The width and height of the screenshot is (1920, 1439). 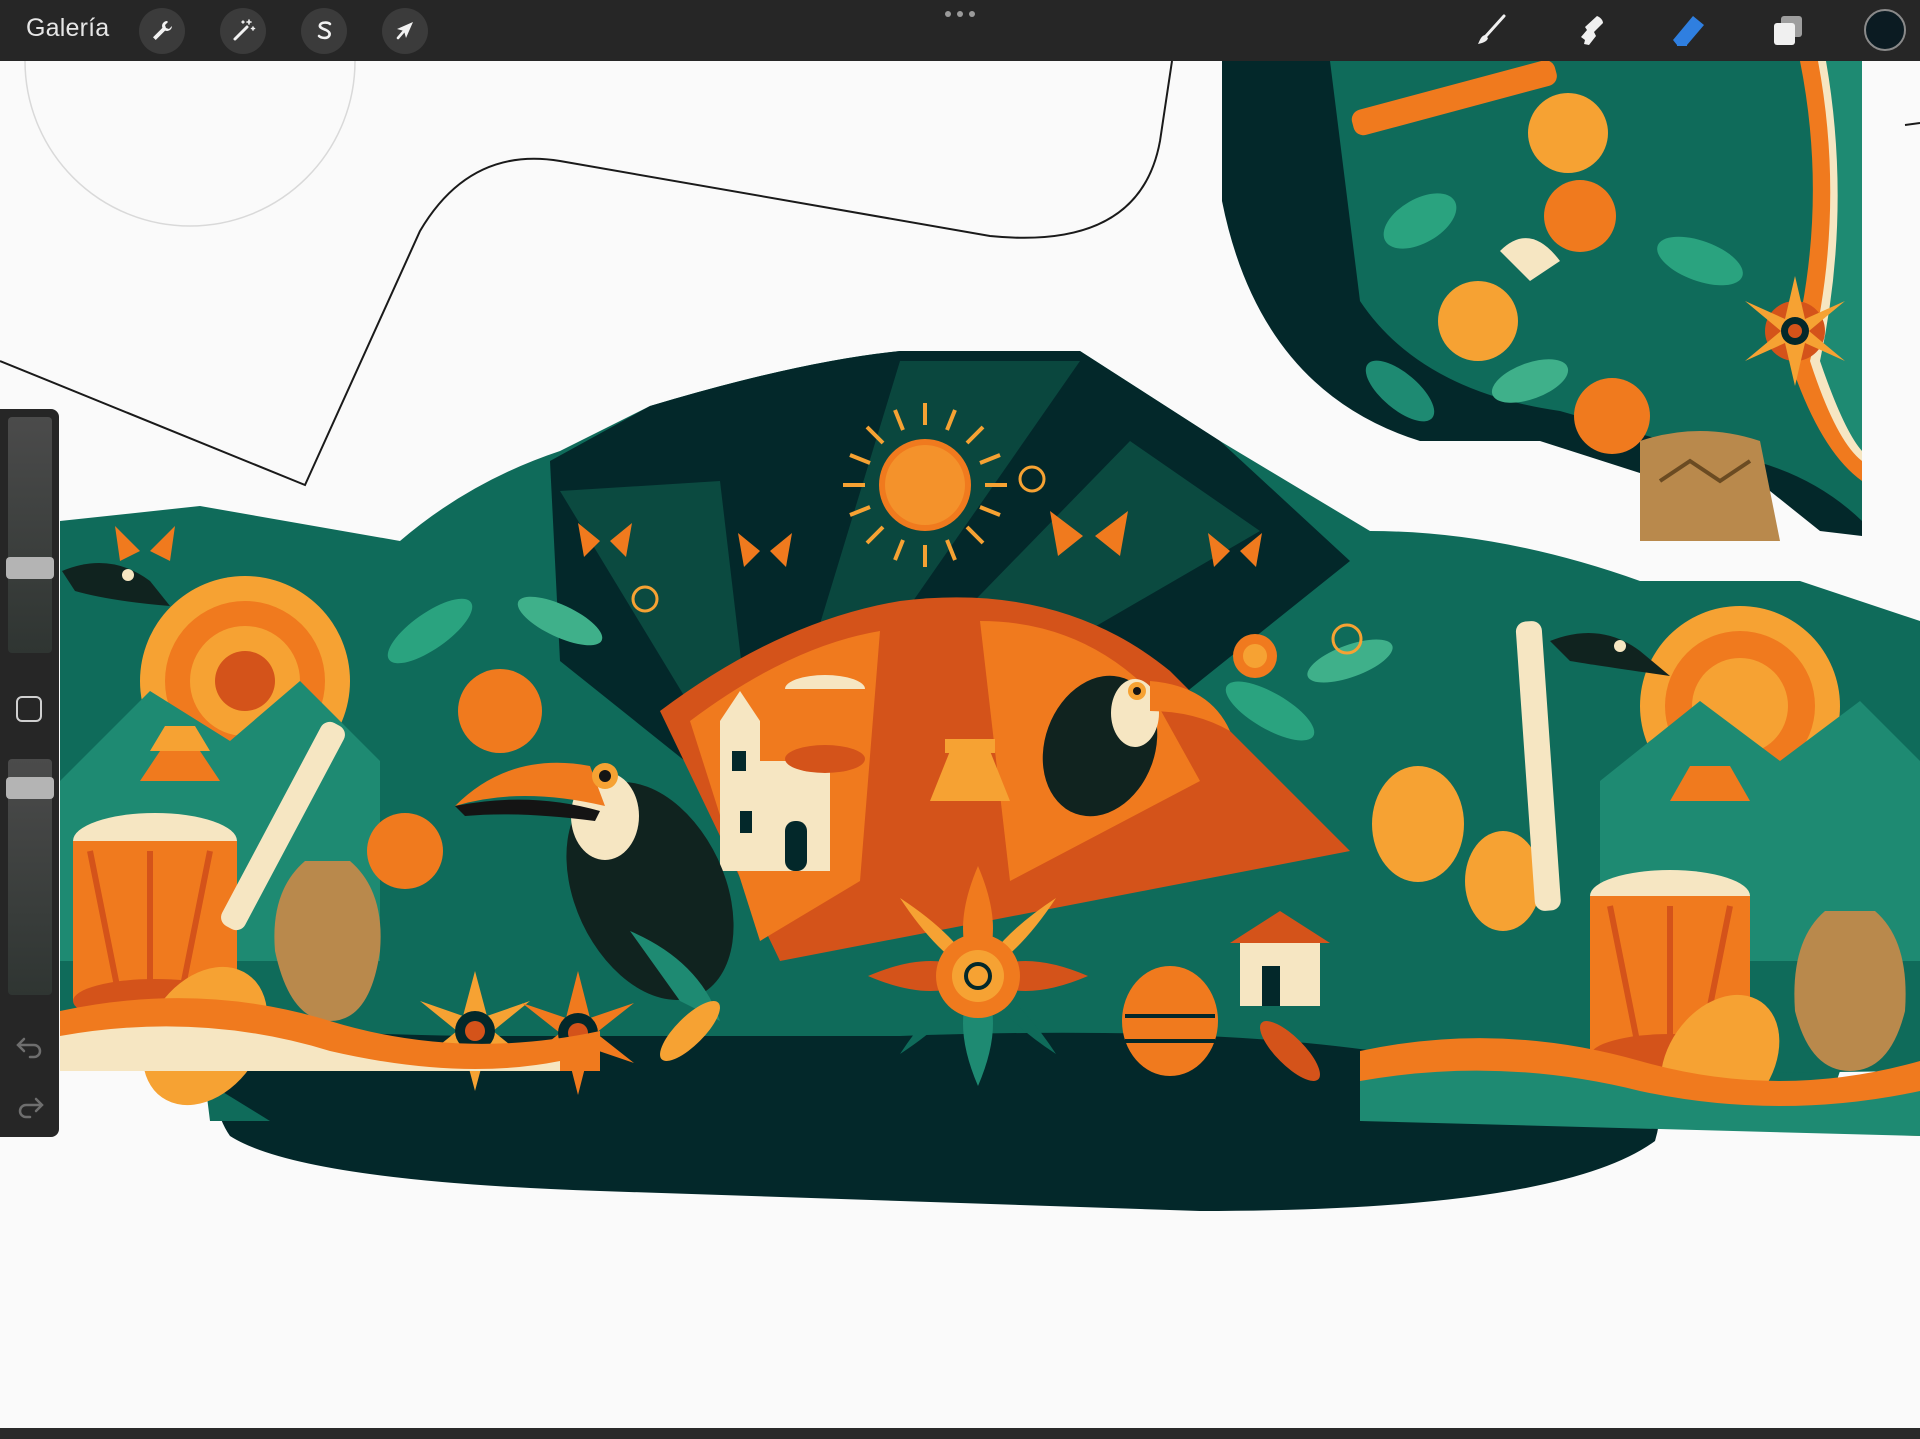 I want to click on transform-button, so click(x=405, y=31).